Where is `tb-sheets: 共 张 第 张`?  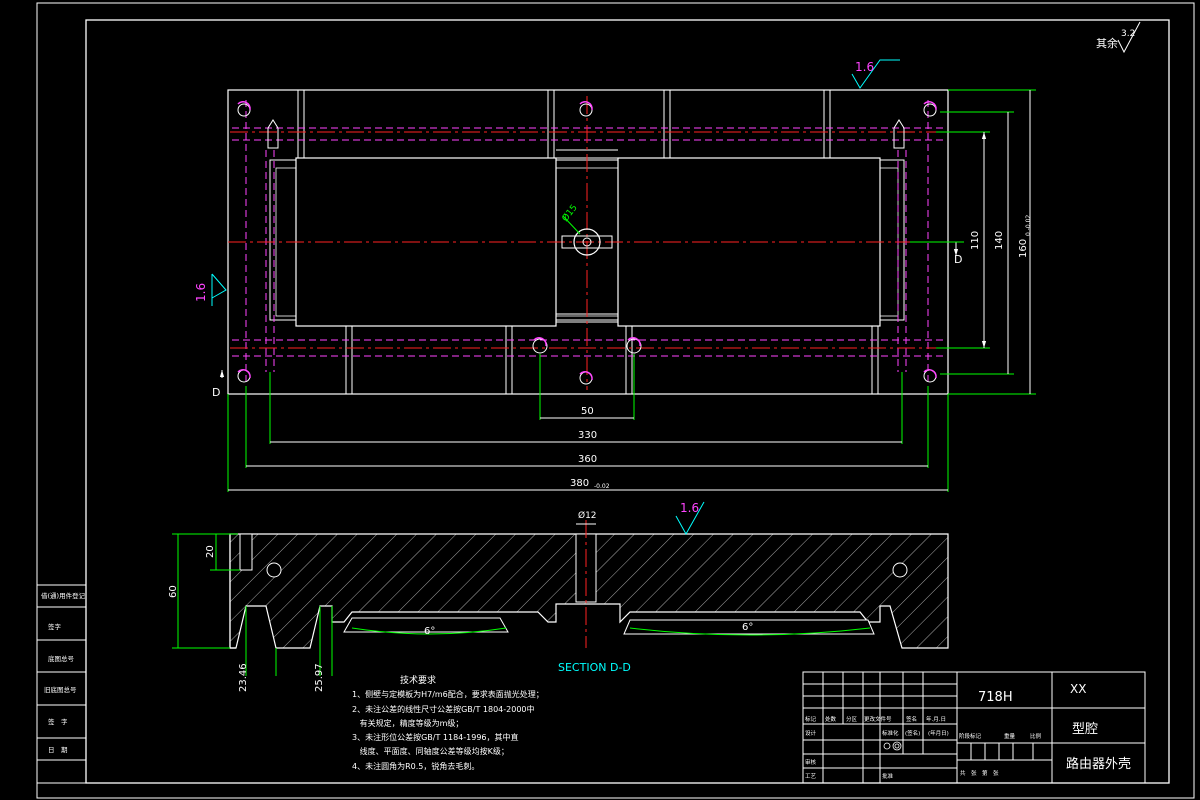 tb-sheets: 共 张 第 张 is located at coordinates (979, 773).